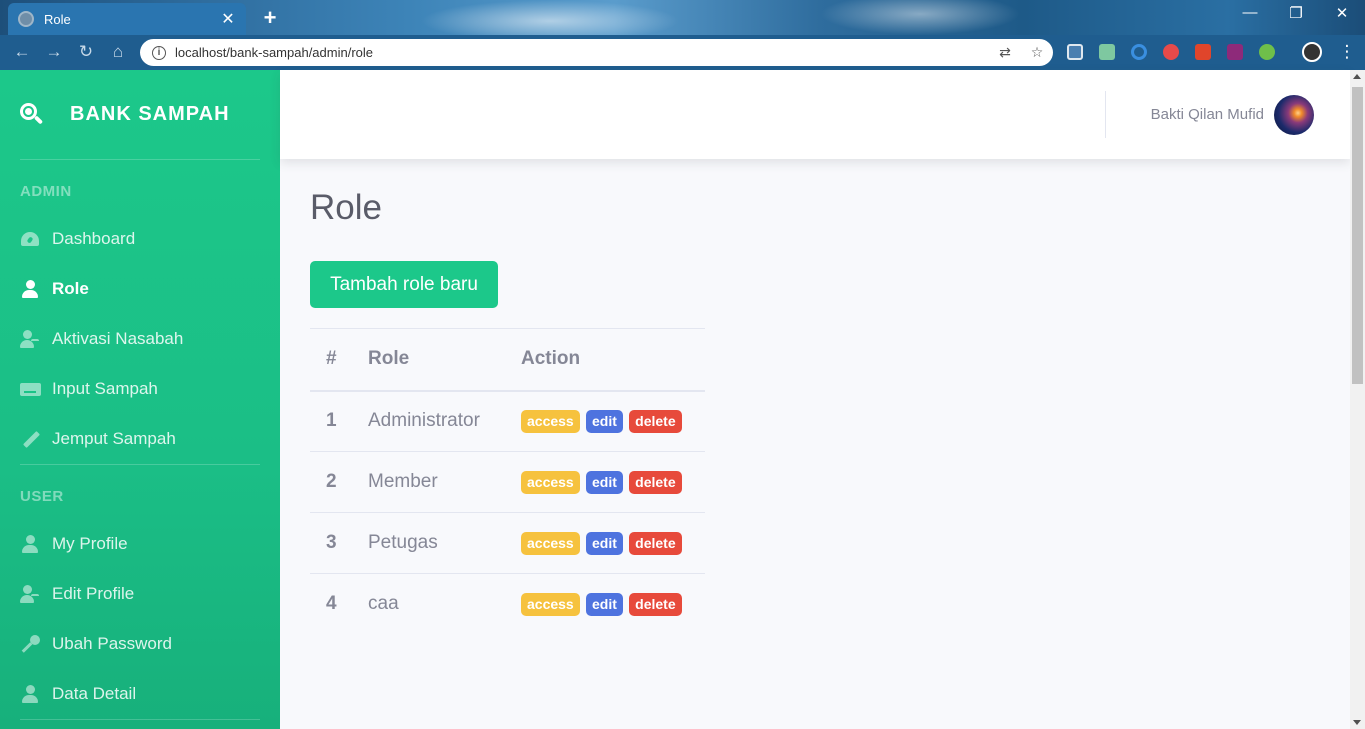 The width and height of the screenshot is (1365, 729). I want to click on page-scrollbar, so click(1357, 399).